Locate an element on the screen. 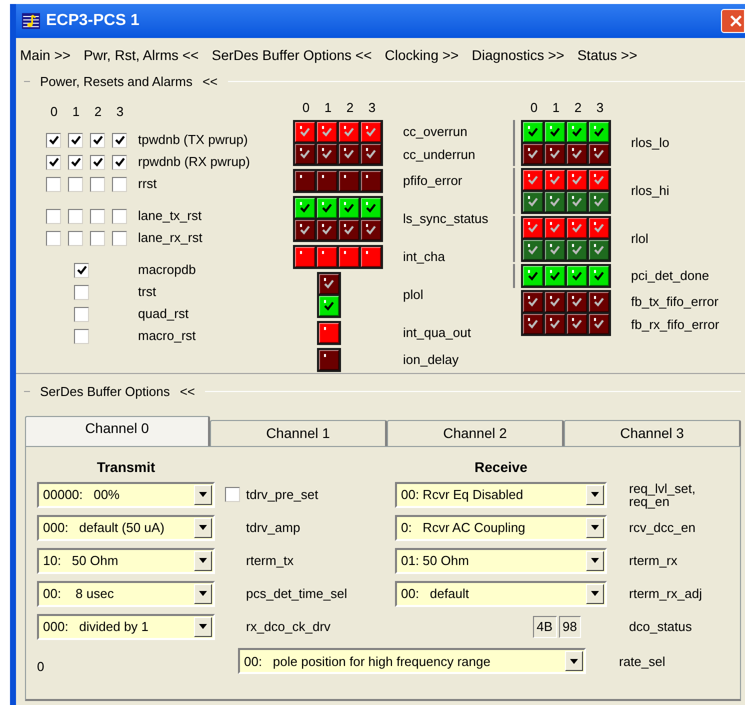  field-label: rate_sel is located at coordinates (642, 661).